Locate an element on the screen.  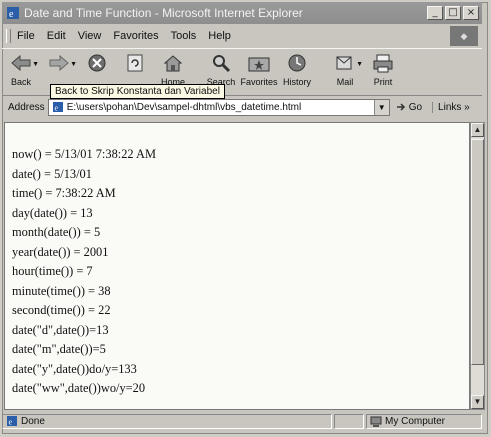
address-field: e ▼ is located at coordinates (218, 107).